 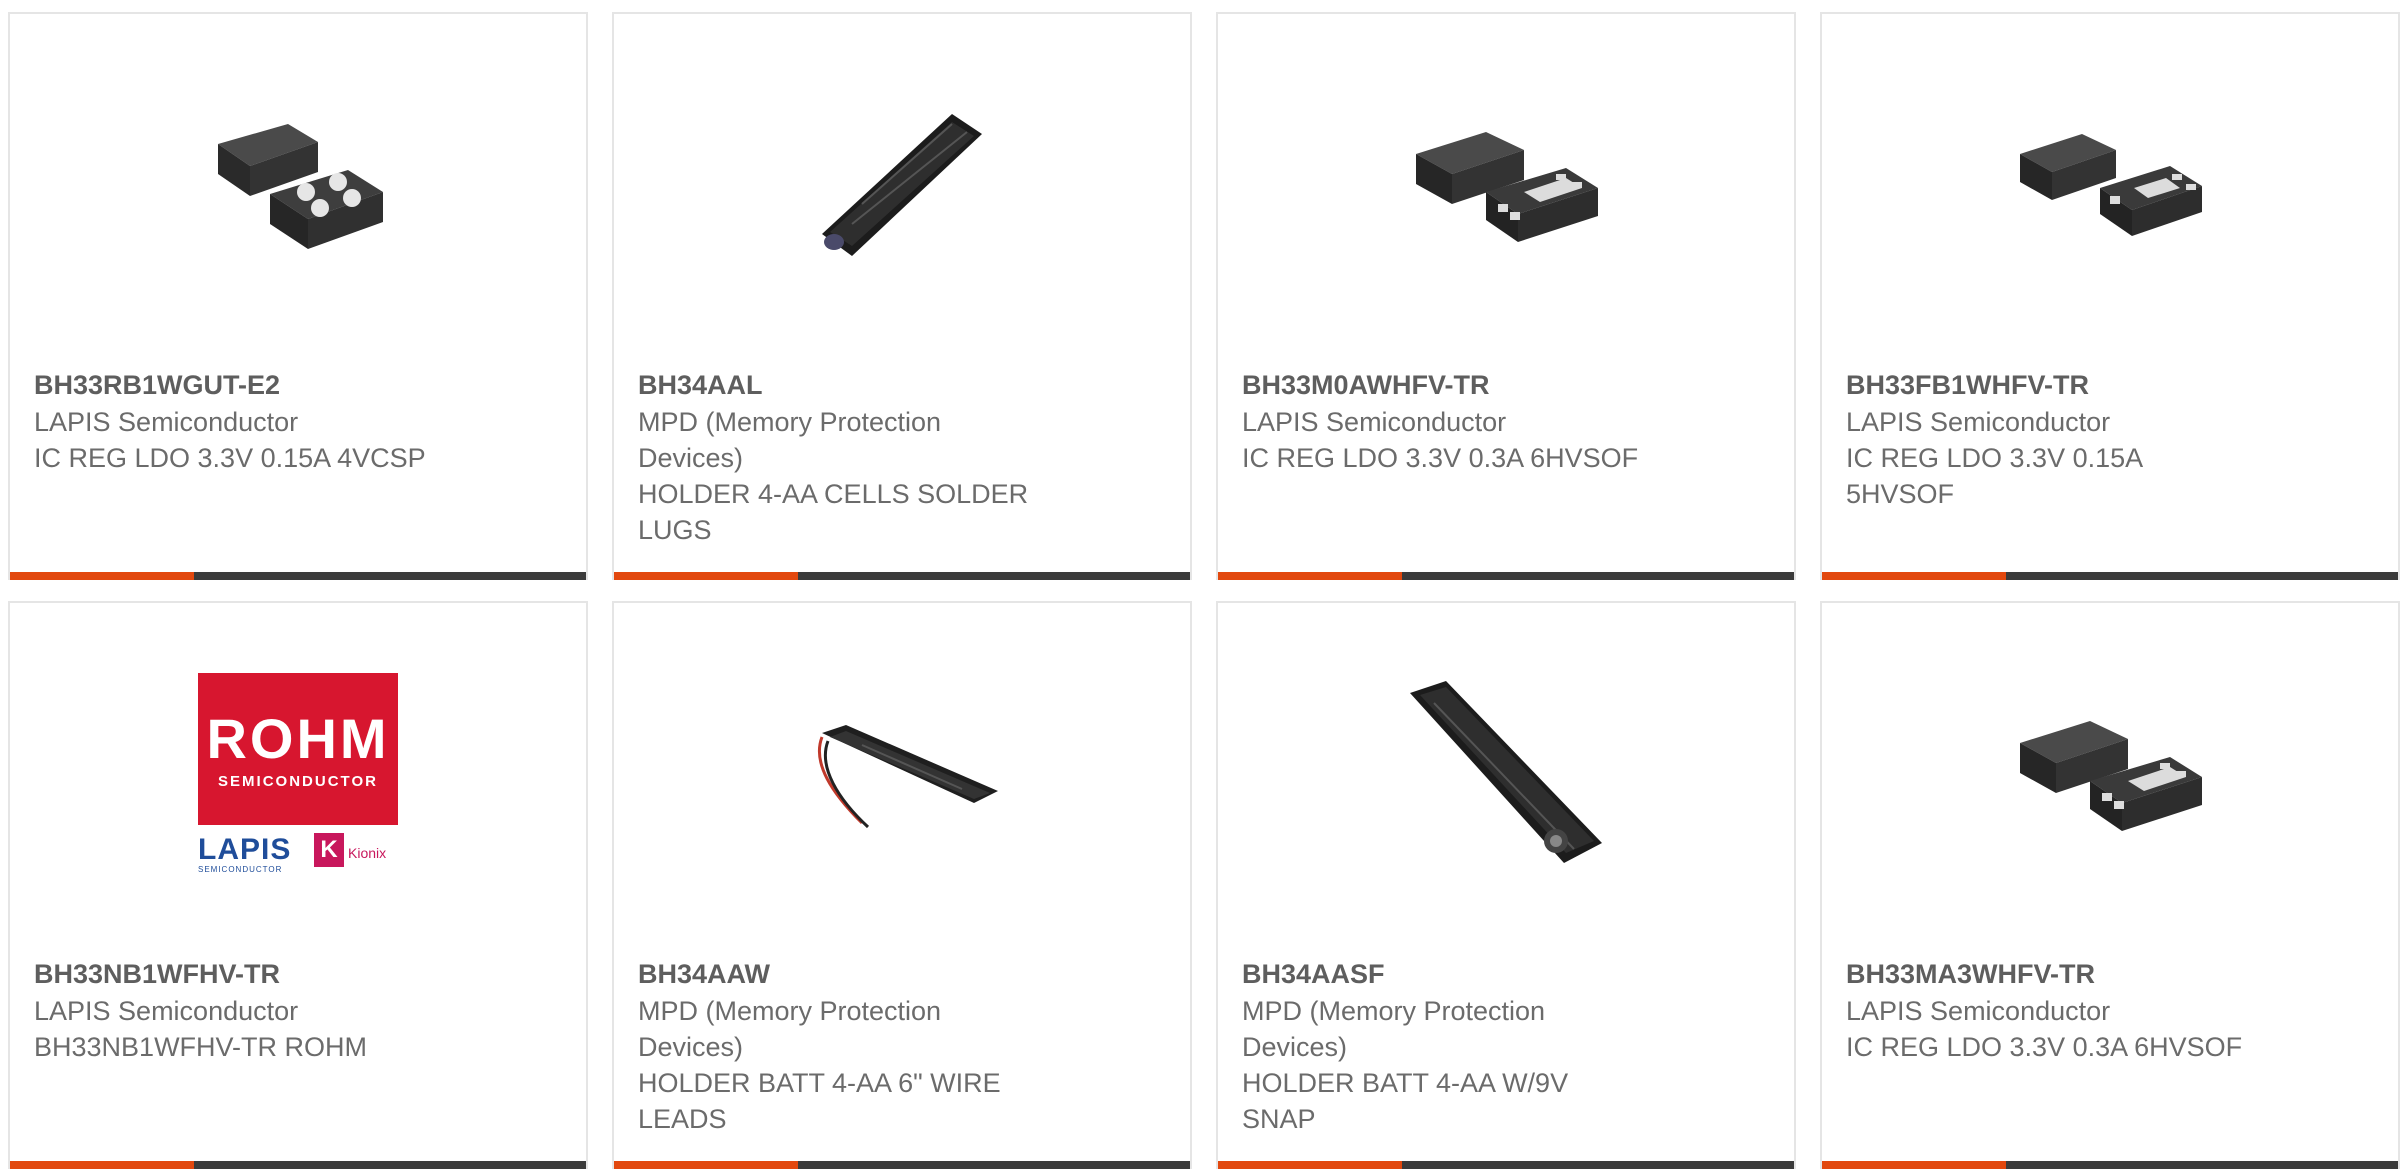 What do you see at coordinates (833, 494) in the screenshot?
I see `description-line-1: HOLDER 4-AA CELLS SOLDER` at bounding box center [833, 494].